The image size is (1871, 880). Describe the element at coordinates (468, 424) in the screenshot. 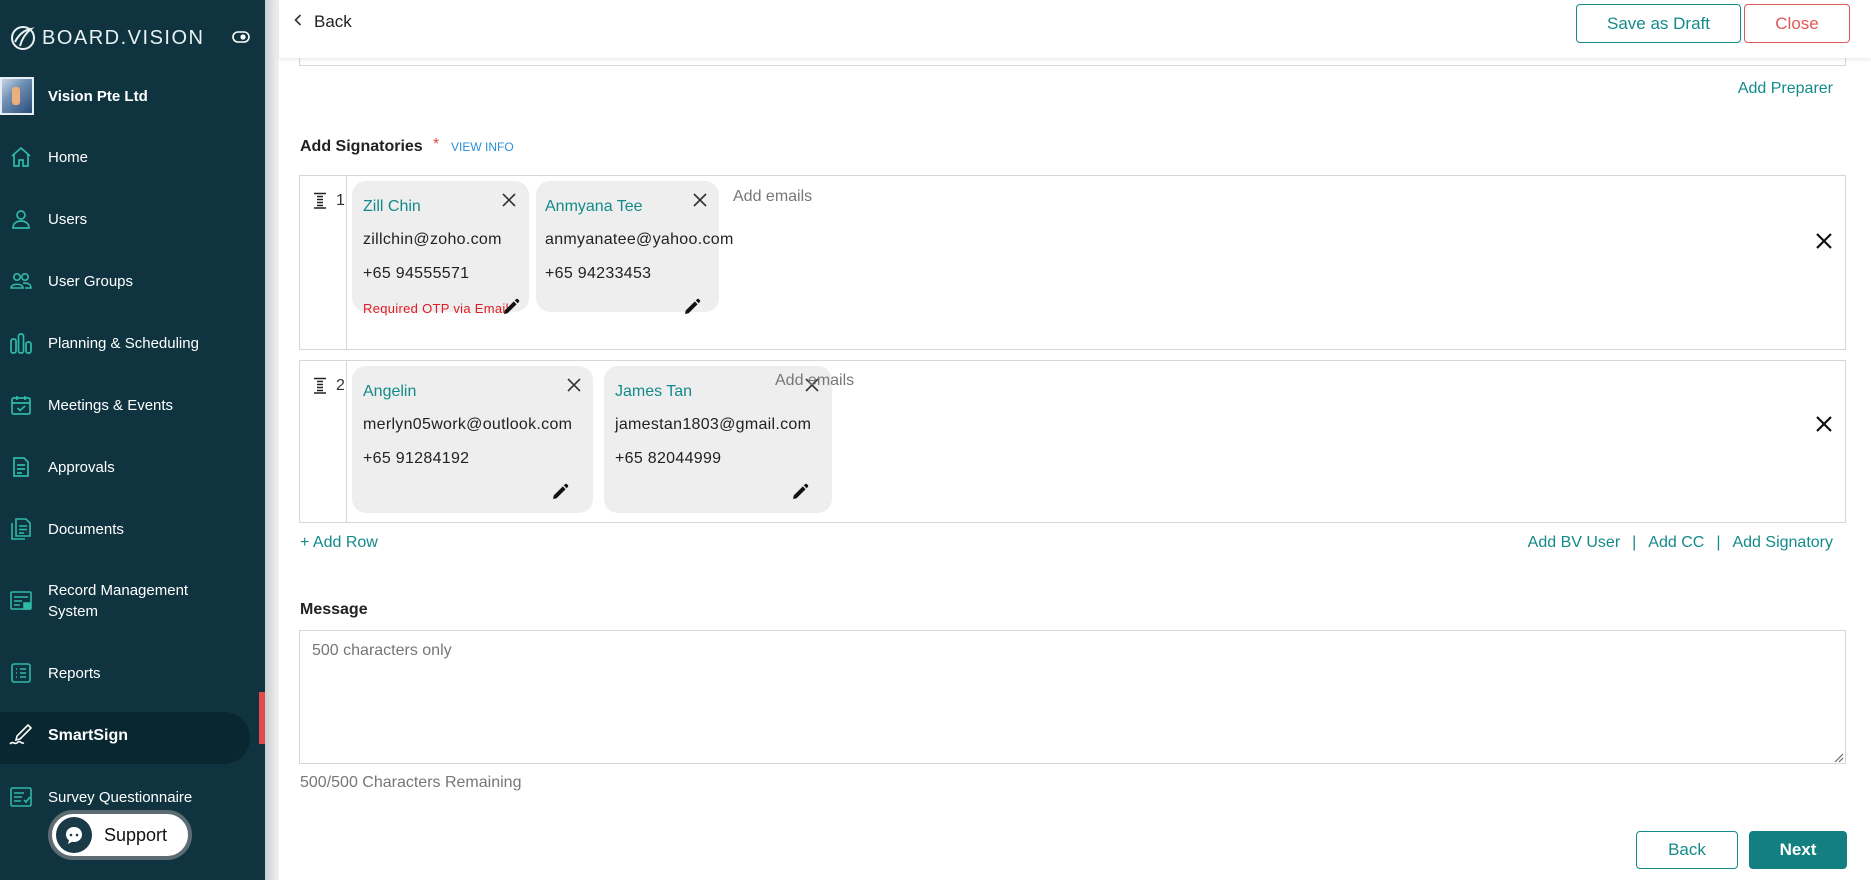

I see `signatory-email: merlyn05work@outlook.com` at that location.